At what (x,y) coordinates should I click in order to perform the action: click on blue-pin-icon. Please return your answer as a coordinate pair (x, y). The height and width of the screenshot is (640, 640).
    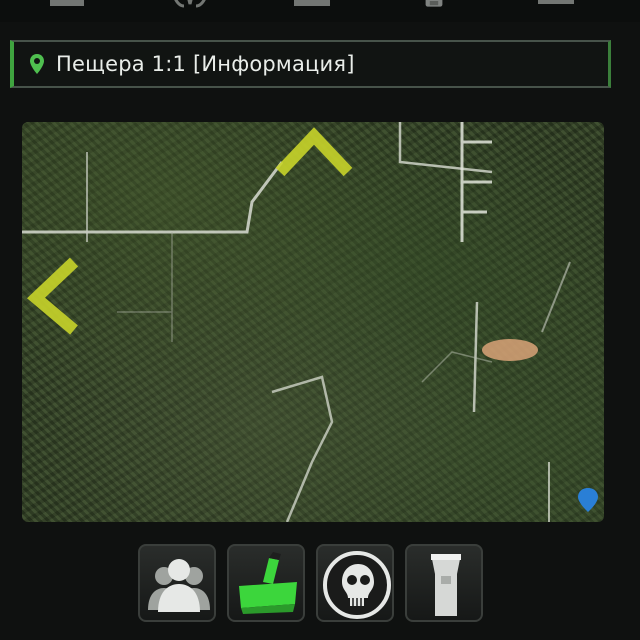
    Looking at the image, I should click on (588, 500).